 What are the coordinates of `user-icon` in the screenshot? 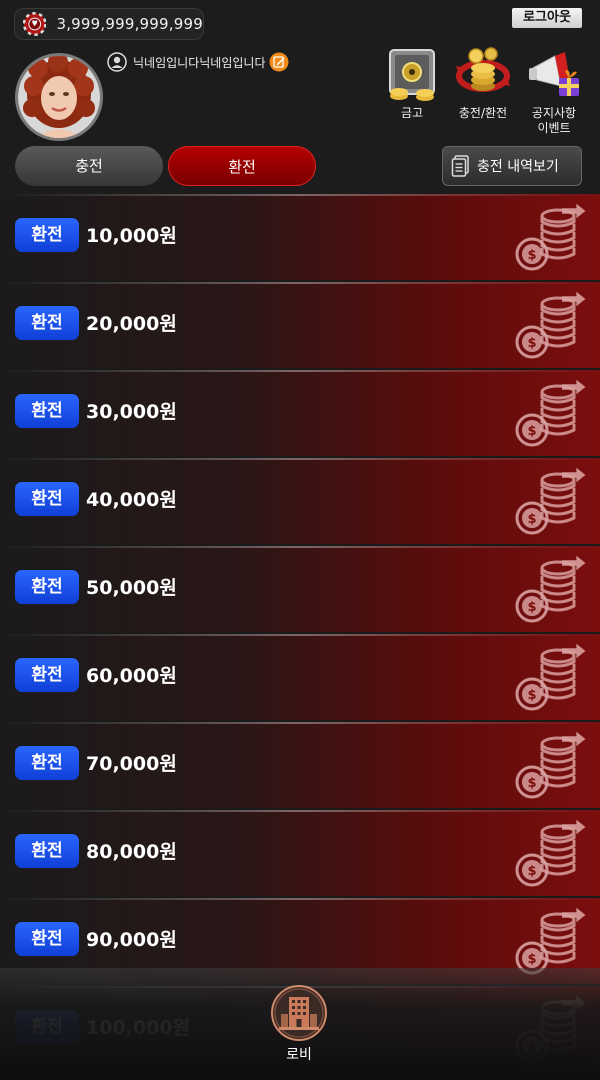 It's located at (117, 62).